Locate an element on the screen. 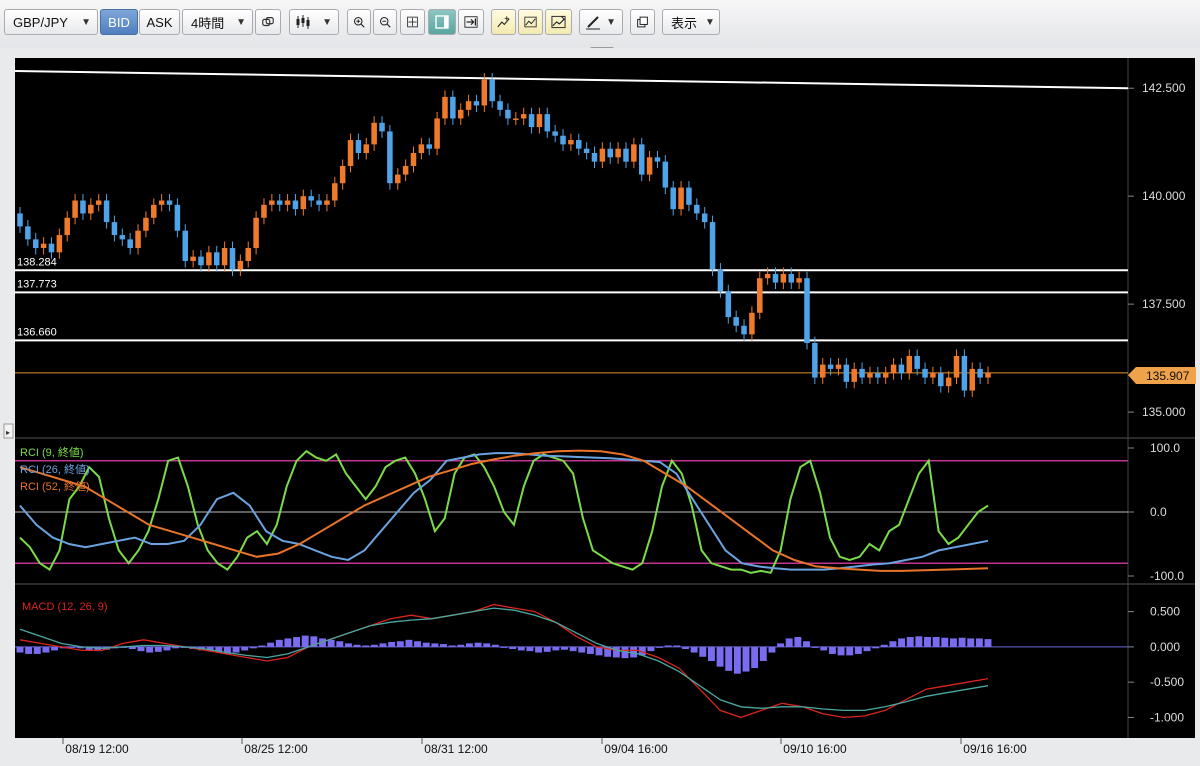 The width and height of the screenshot is (1200, 766). timeframe-select: 4時間 ▼ is located at coordinates (217, 22).